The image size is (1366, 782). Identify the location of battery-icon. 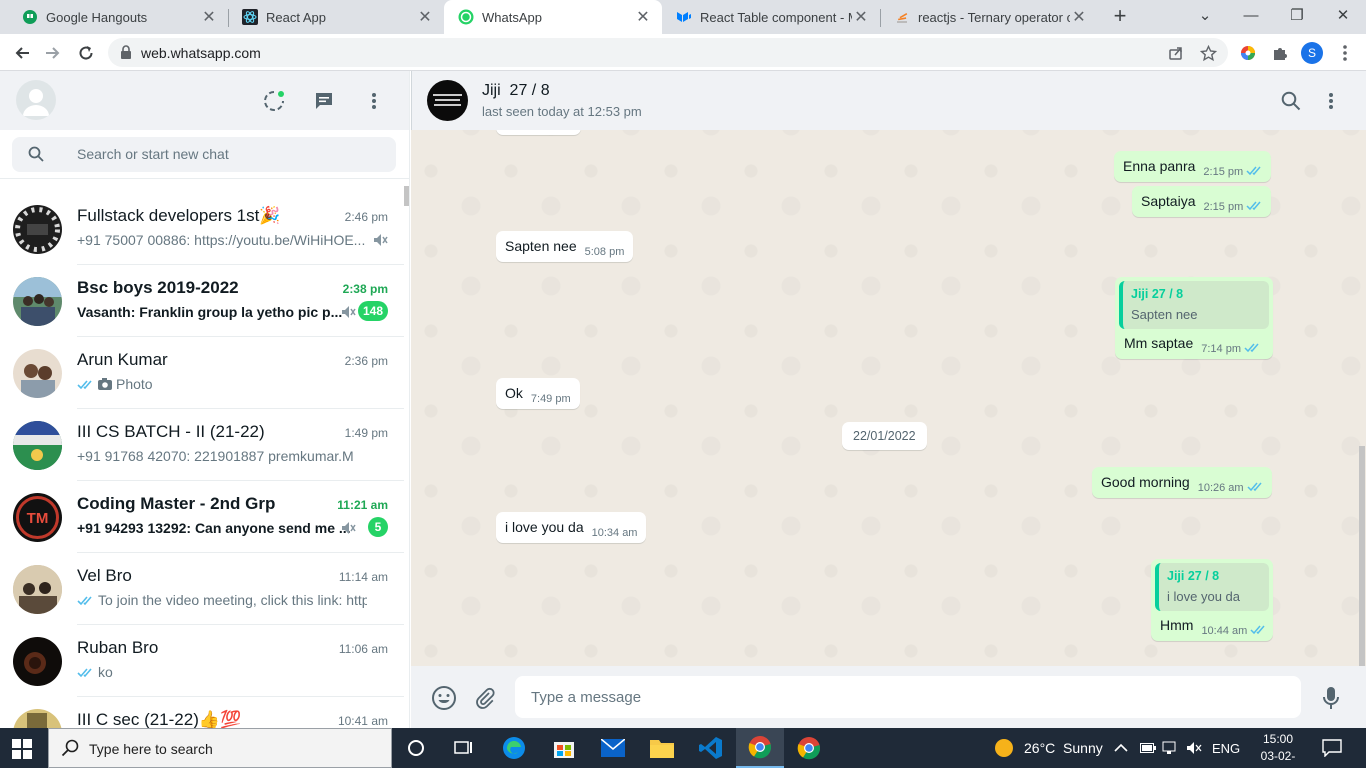
(1148, 748).